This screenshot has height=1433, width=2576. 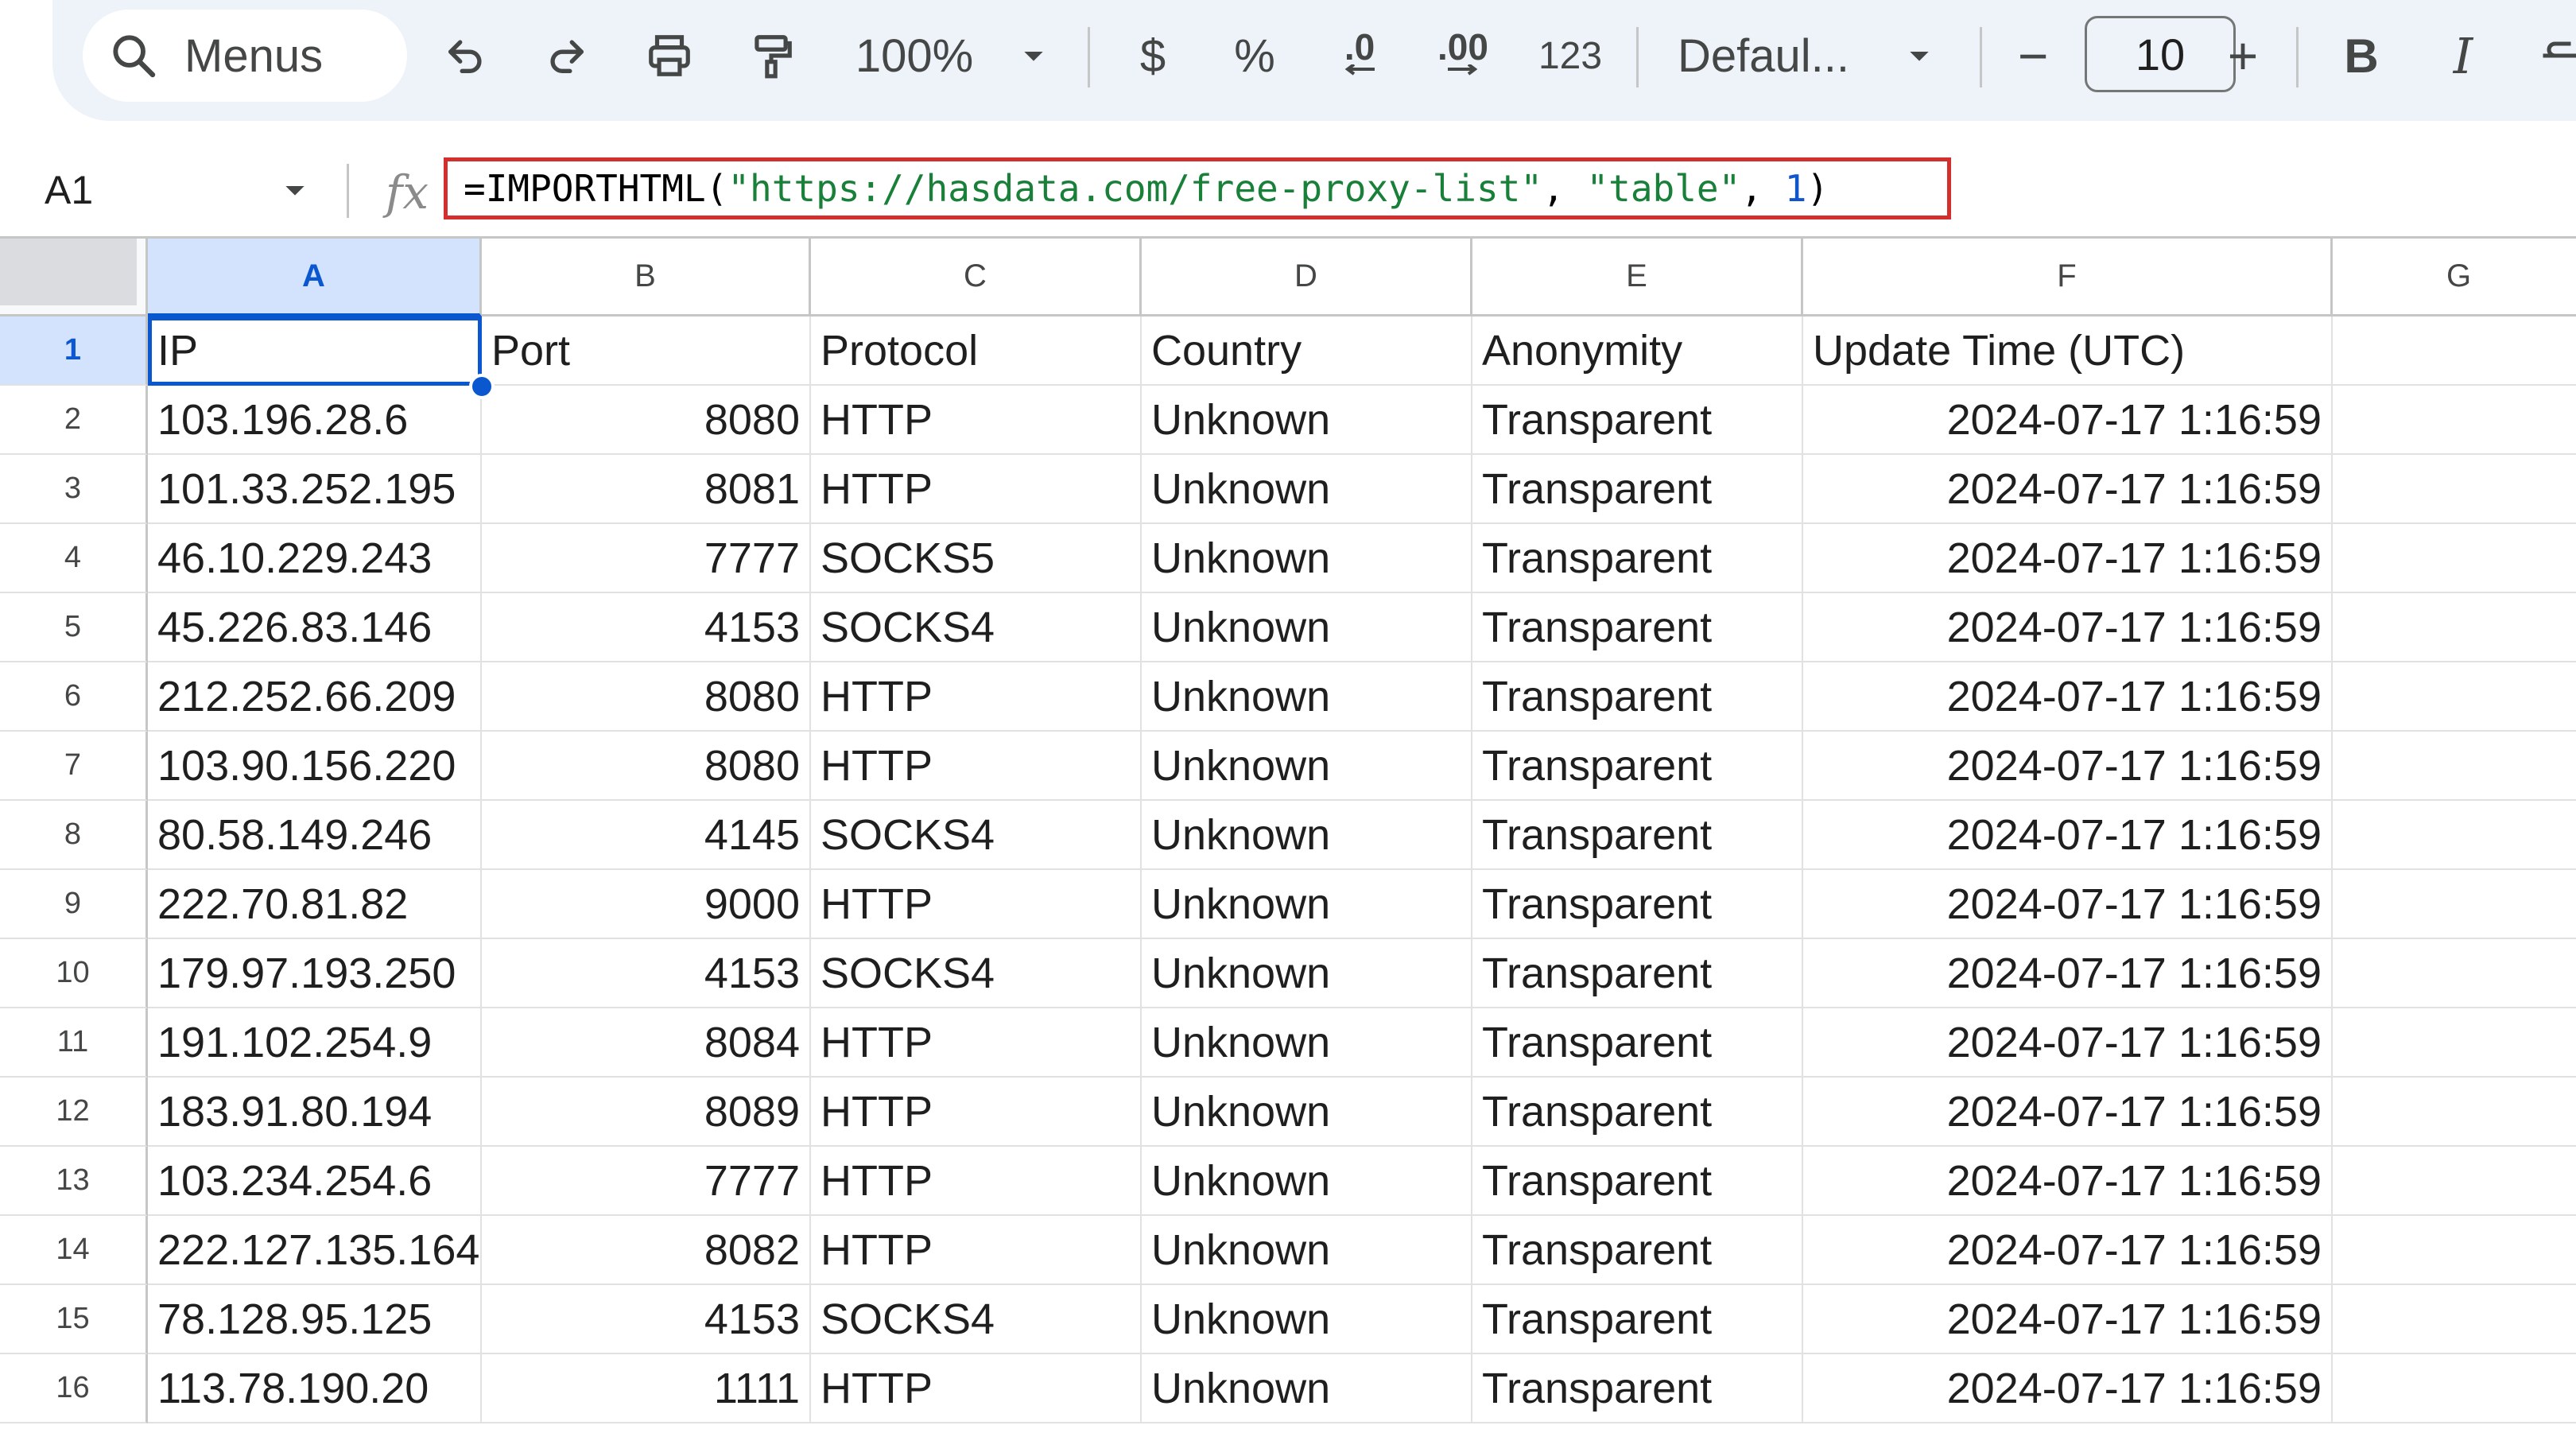 I want to click on more-formats-button: 123, so click(x=1571, y=55).